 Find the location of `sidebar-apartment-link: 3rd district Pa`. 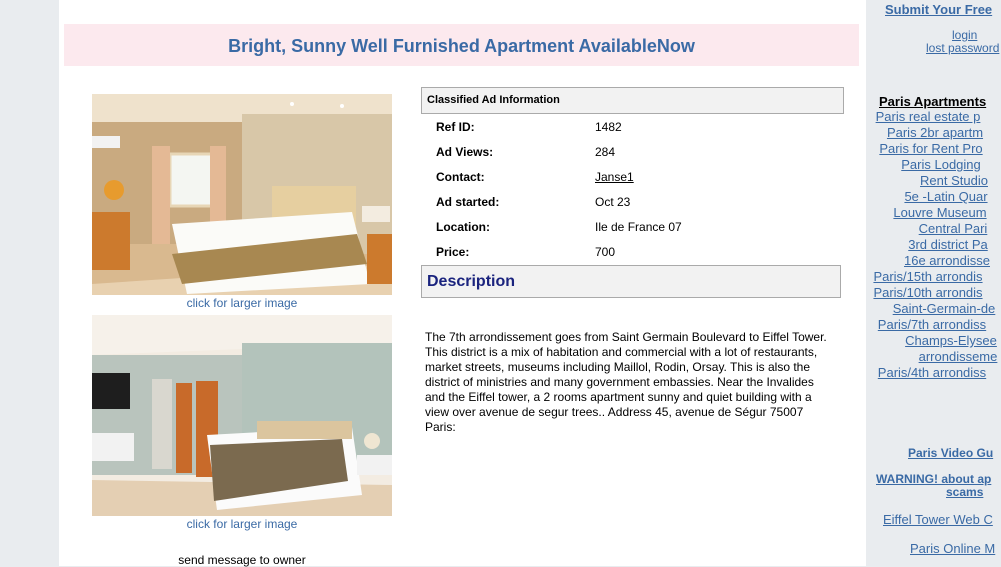

sidebar-apartment-link: 3rd district Pa is located at coordinates (933, 244).